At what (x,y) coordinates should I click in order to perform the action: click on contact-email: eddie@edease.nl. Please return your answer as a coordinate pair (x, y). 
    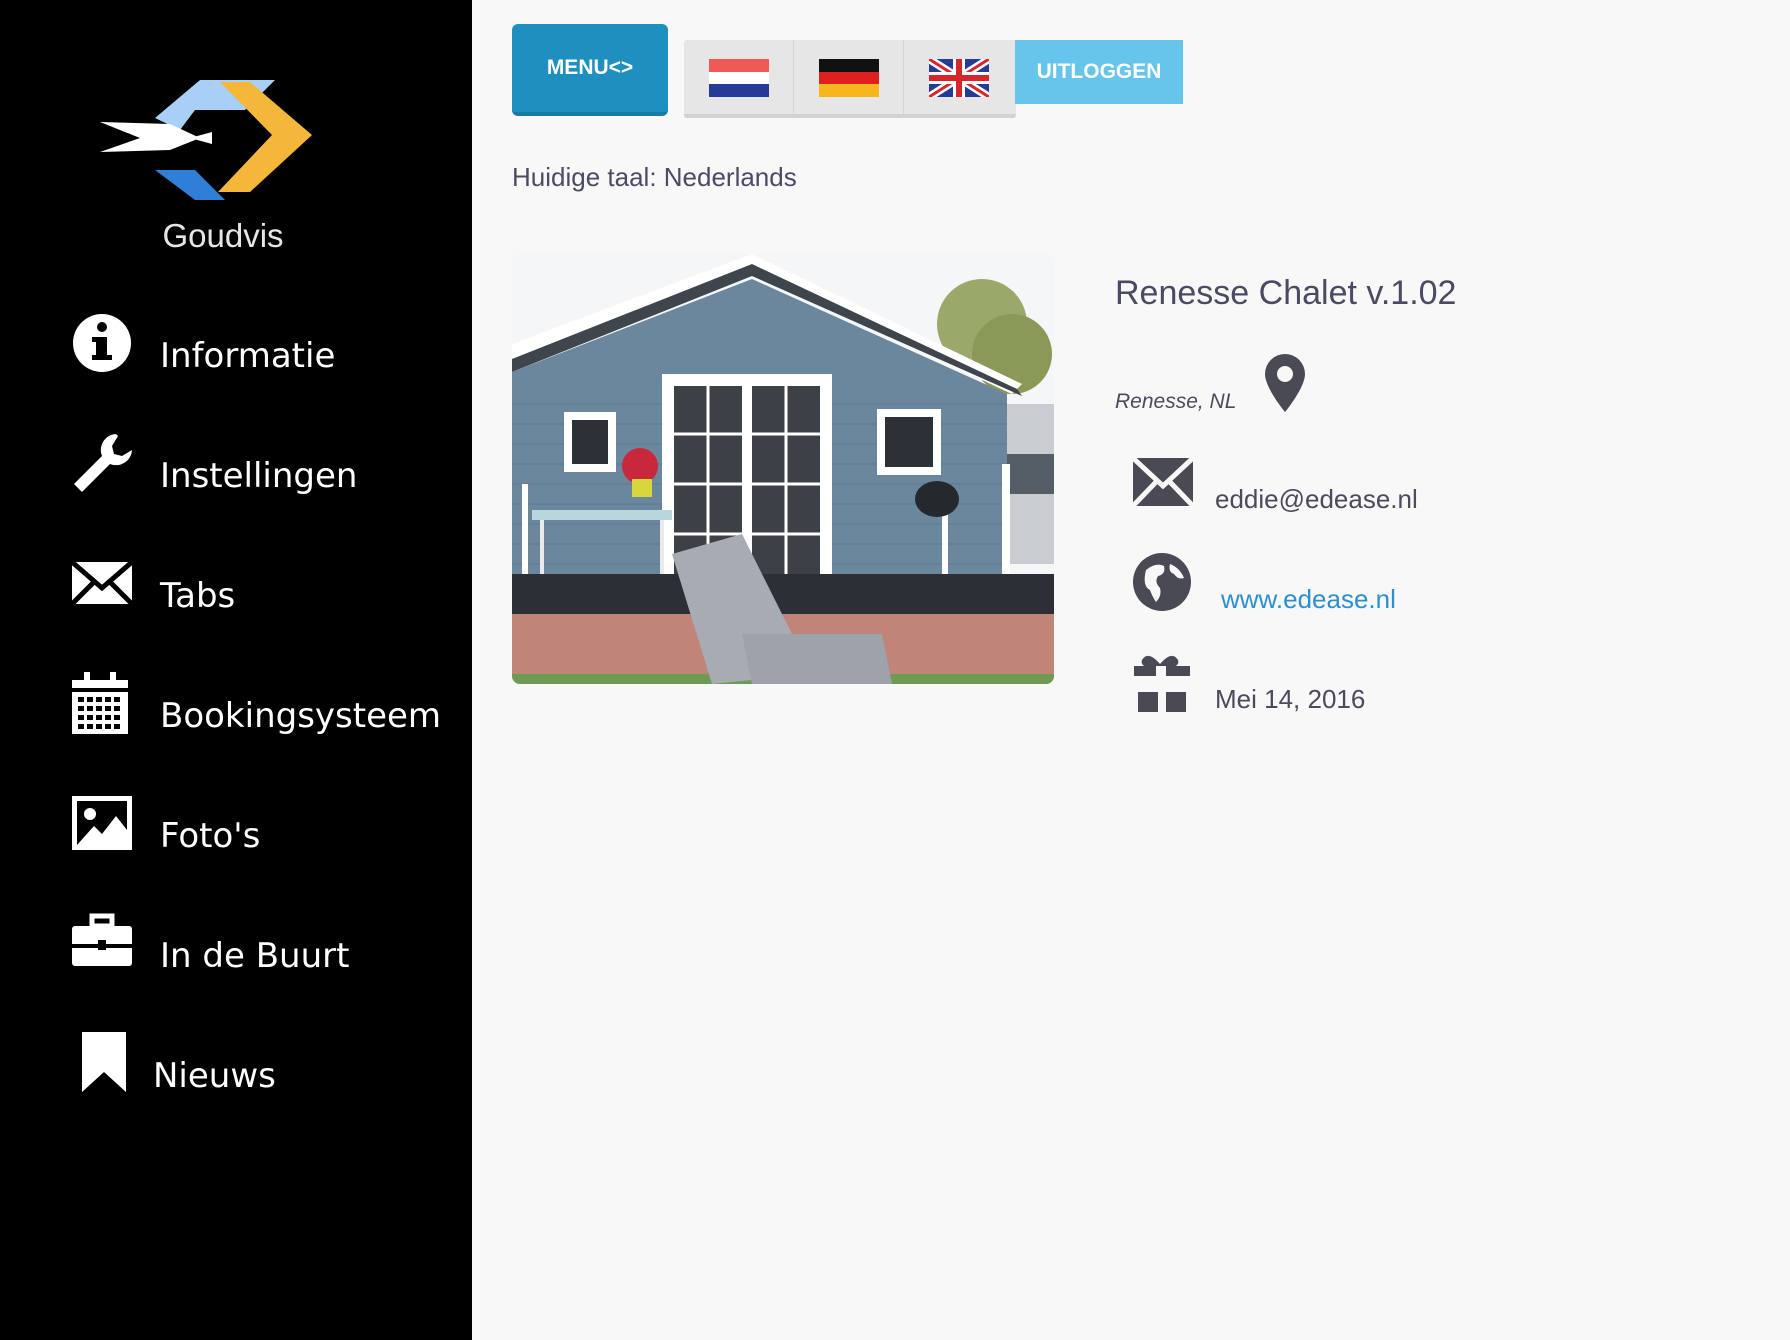
    Looking at the image, I should click on (1316, 499).